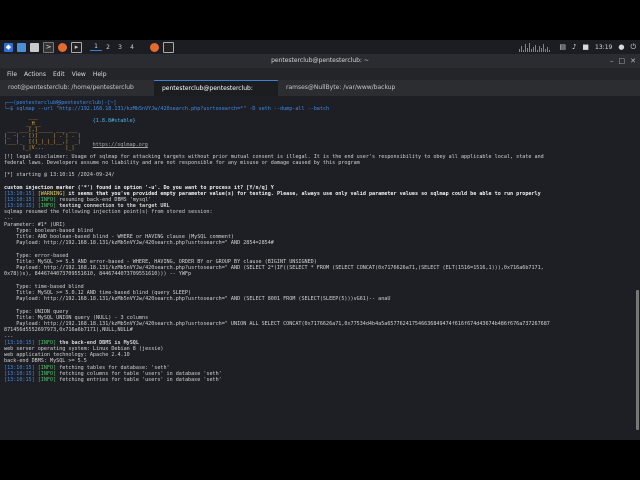  I want to click on taskbar: ◆ > ▸ 1 2 3 4 ▤ ♪ ■ 13:19 ● ⏻, so click(320, 47).